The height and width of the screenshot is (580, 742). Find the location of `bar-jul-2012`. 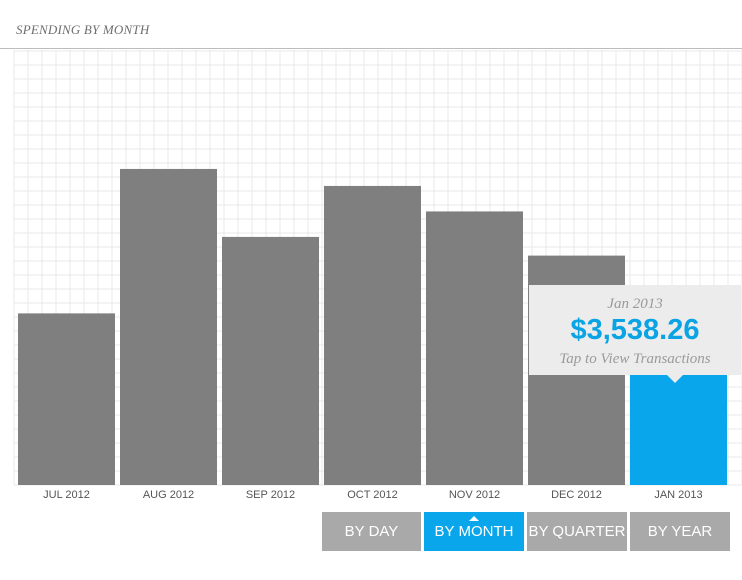

bar-jul-2012 is located at coordinates (66, 399).